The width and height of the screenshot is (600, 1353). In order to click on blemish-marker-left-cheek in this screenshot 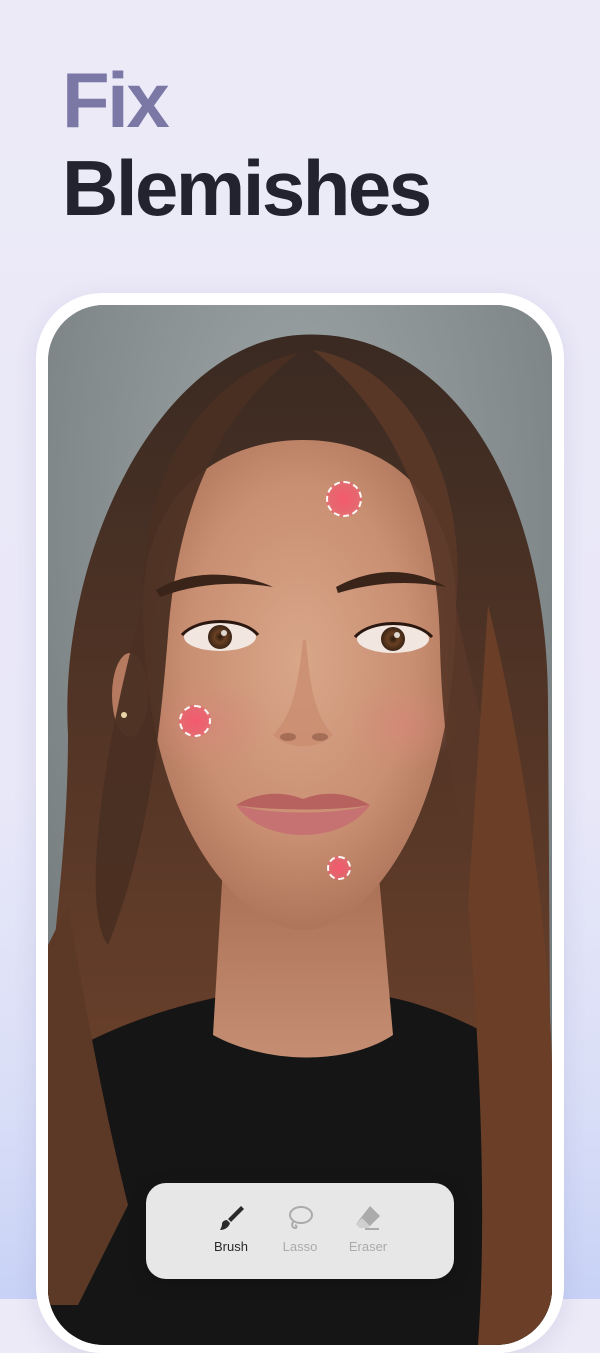, I will do `click(195, 721)`.